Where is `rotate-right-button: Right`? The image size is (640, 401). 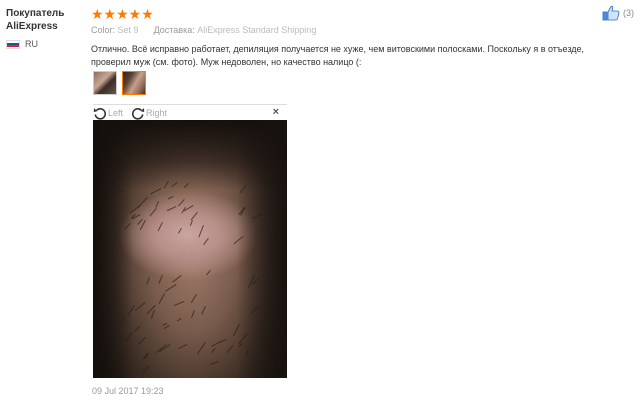 rotate-right-button: Right is located at coordinates (149, 113).